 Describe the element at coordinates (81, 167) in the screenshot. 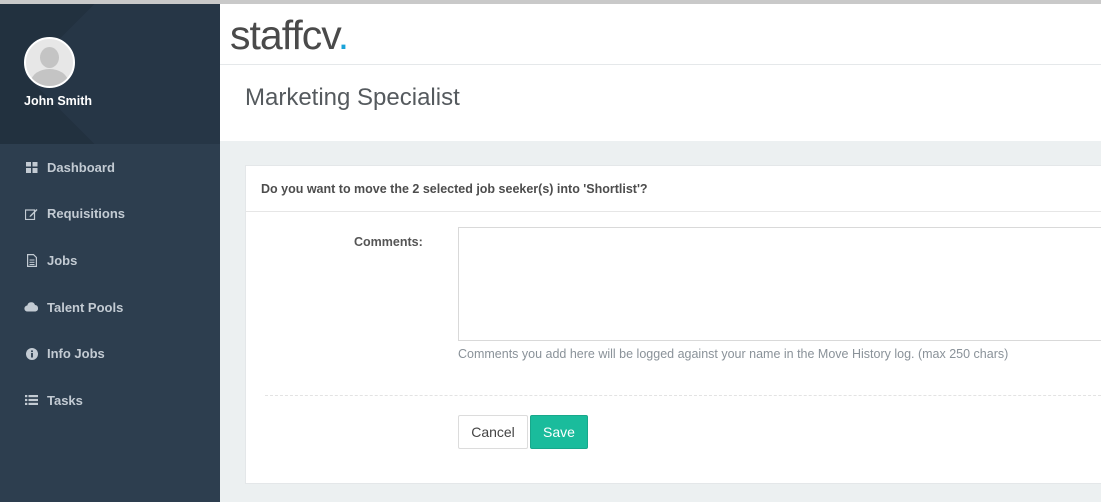

I see `sidebar-item-label: Dashboard` at that location.